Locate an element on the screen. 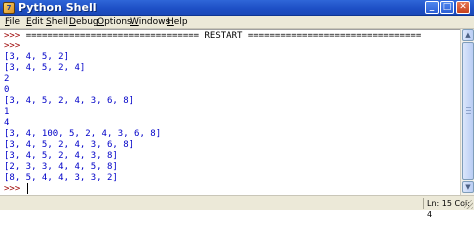 The width and height of the screenshot is (474, 240). menu-debug: Debug is located at coordinates (84, 22).